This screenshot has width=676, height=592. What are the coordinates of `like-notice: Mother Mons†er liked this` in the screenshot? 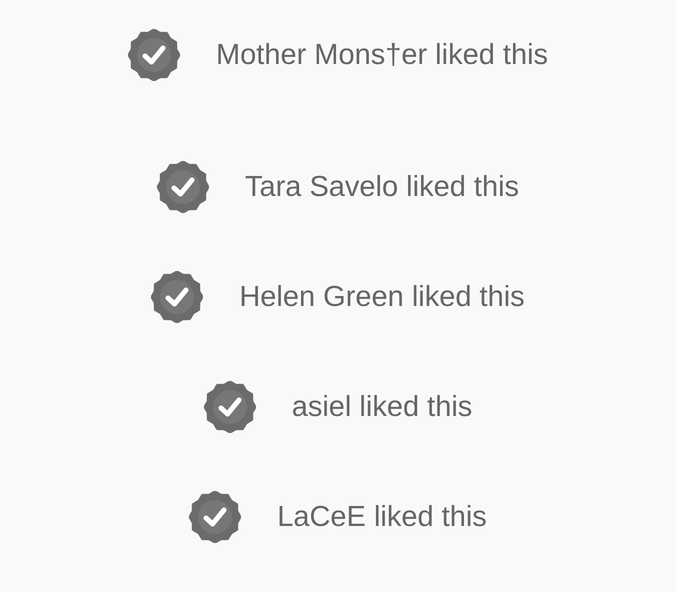 It's located at (382, 55).